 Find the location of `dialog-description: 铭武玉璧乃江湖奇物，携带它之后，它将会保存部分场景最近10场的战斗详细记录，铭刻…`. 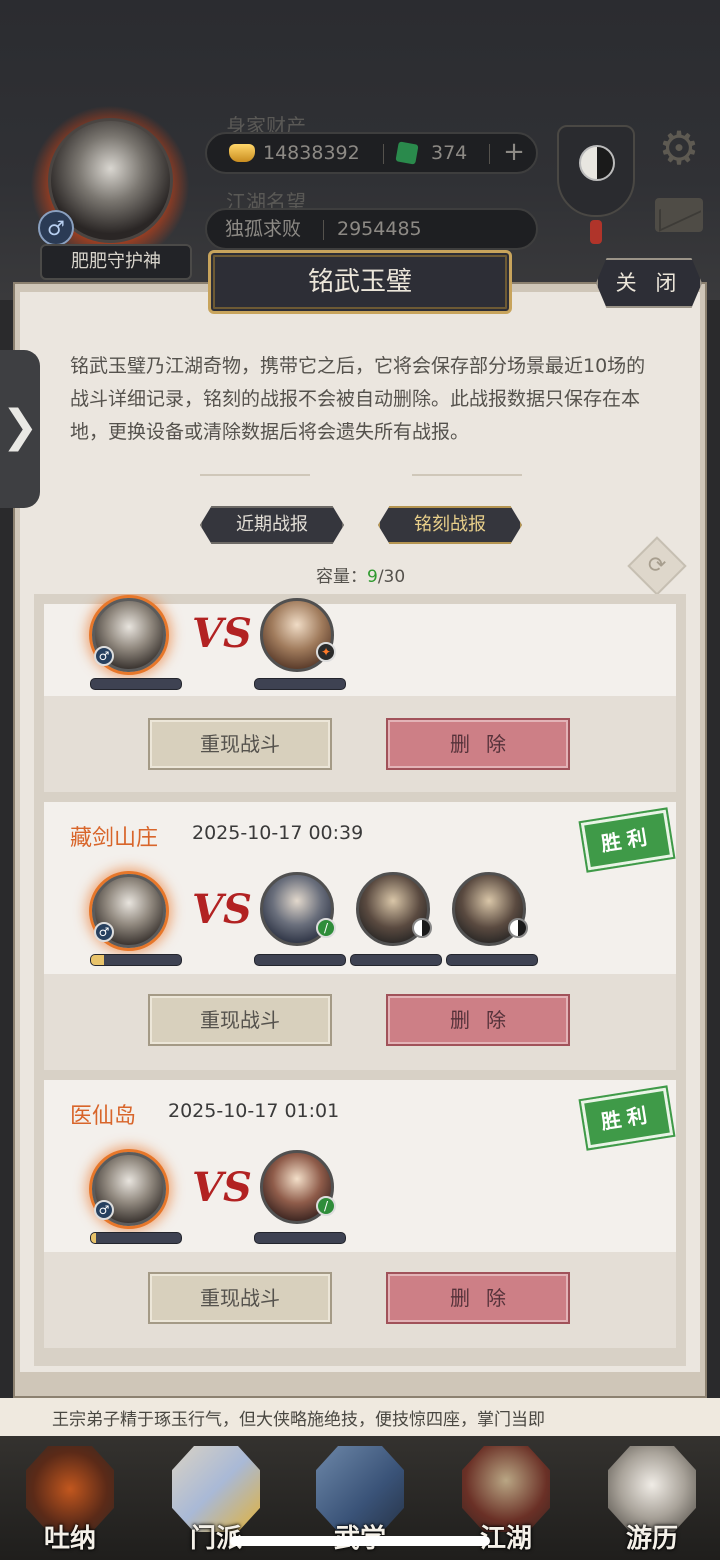

dialog-description: 铭武玉璧乃江湖奇物，携带它之后，它将会保存部分场景最近10场的战斗详细记录，铭刻… is located at coordinates (358, 399).